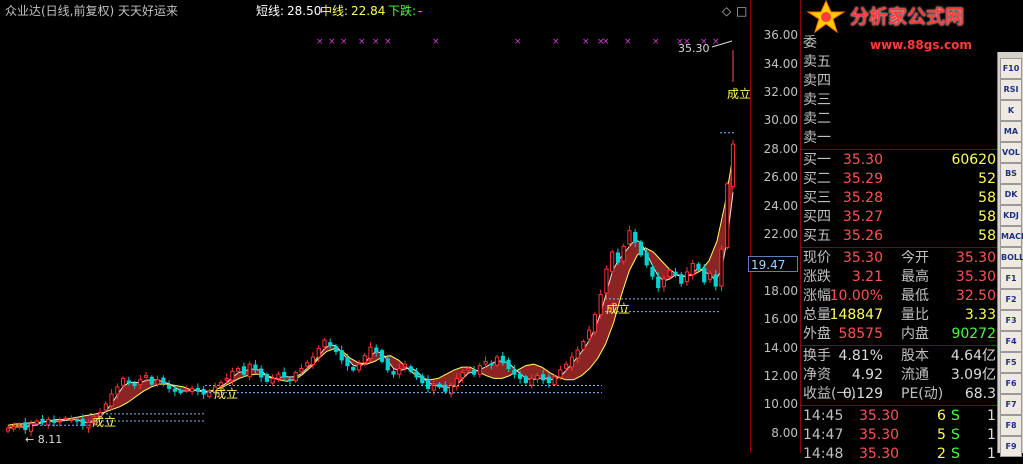  Describe the element at coordinates (862, 236) in the screenshot. I see `bid-price: 35.26` at that location.